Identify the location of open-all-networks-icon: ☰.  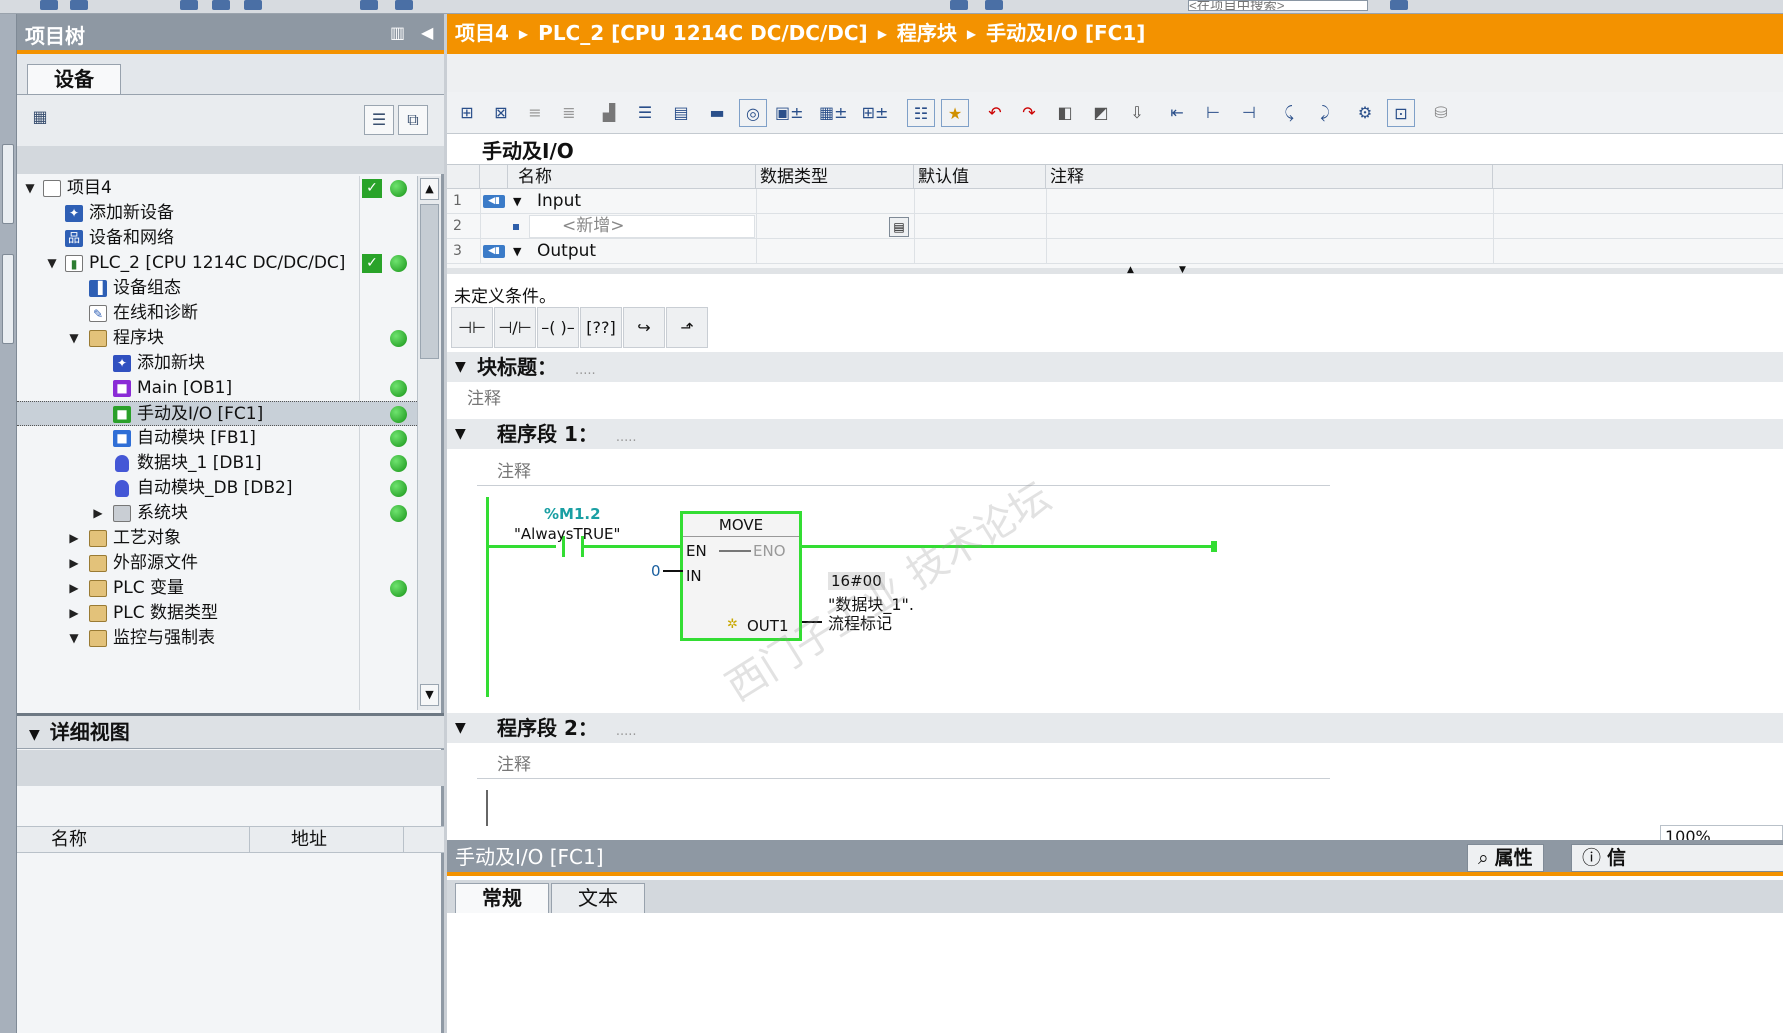
(645, 113).